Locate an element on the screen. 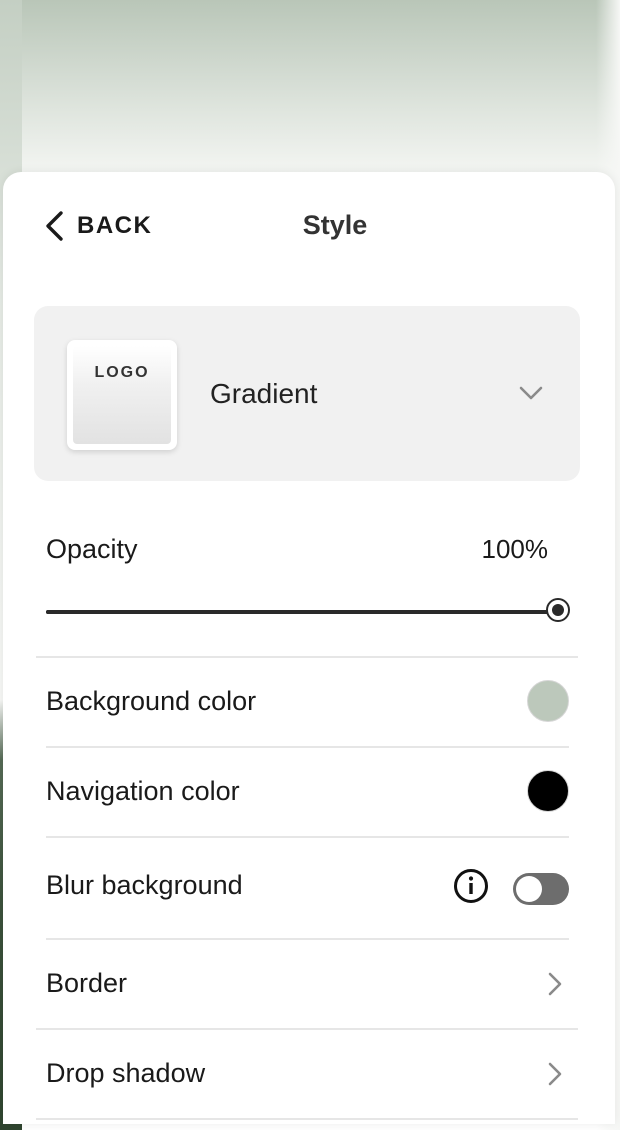 This screenshot has width=620, height=1130. chevron-down-icon is located at coordinates (531, 395).